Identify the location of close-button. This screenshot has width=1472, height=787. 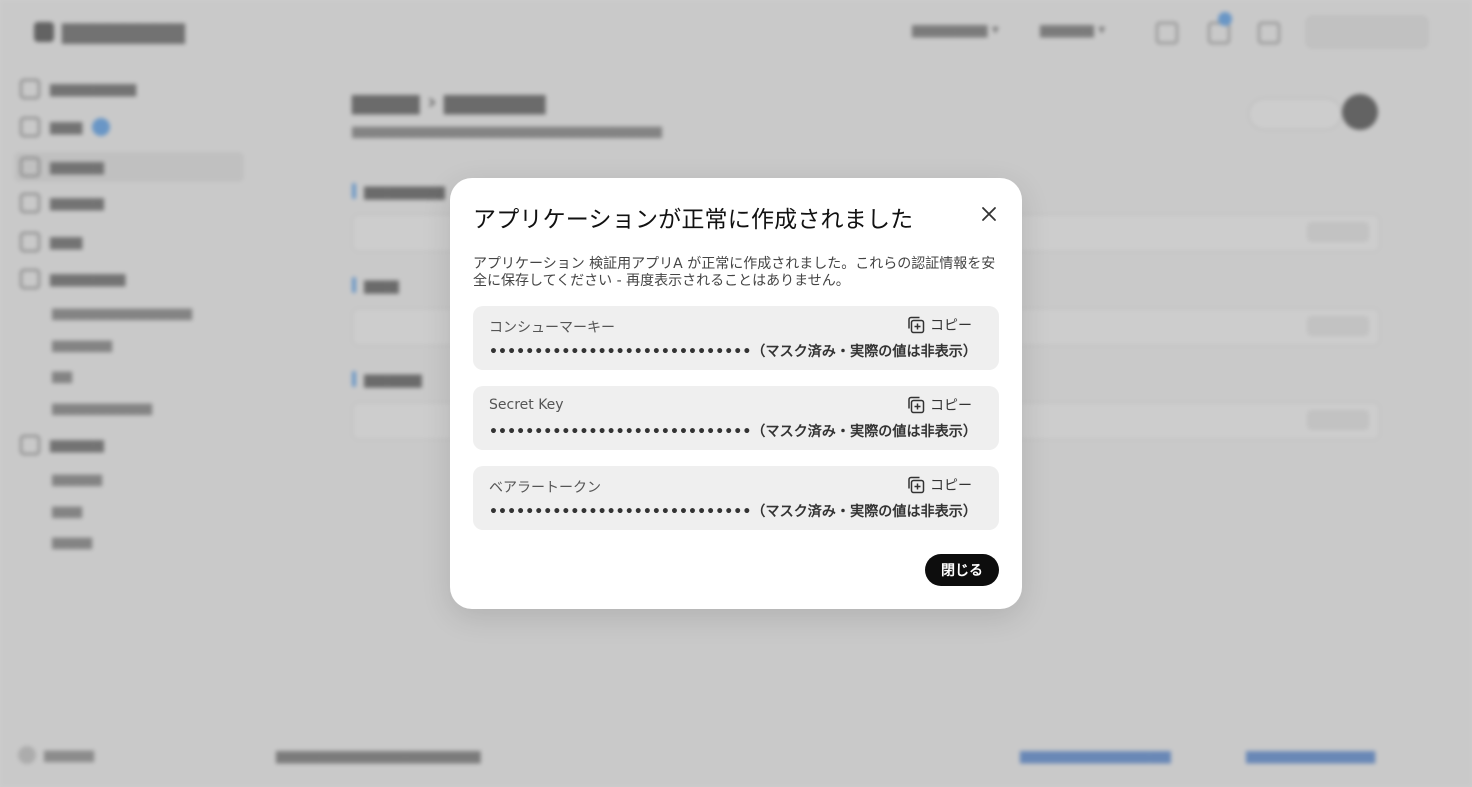
(989, 214).